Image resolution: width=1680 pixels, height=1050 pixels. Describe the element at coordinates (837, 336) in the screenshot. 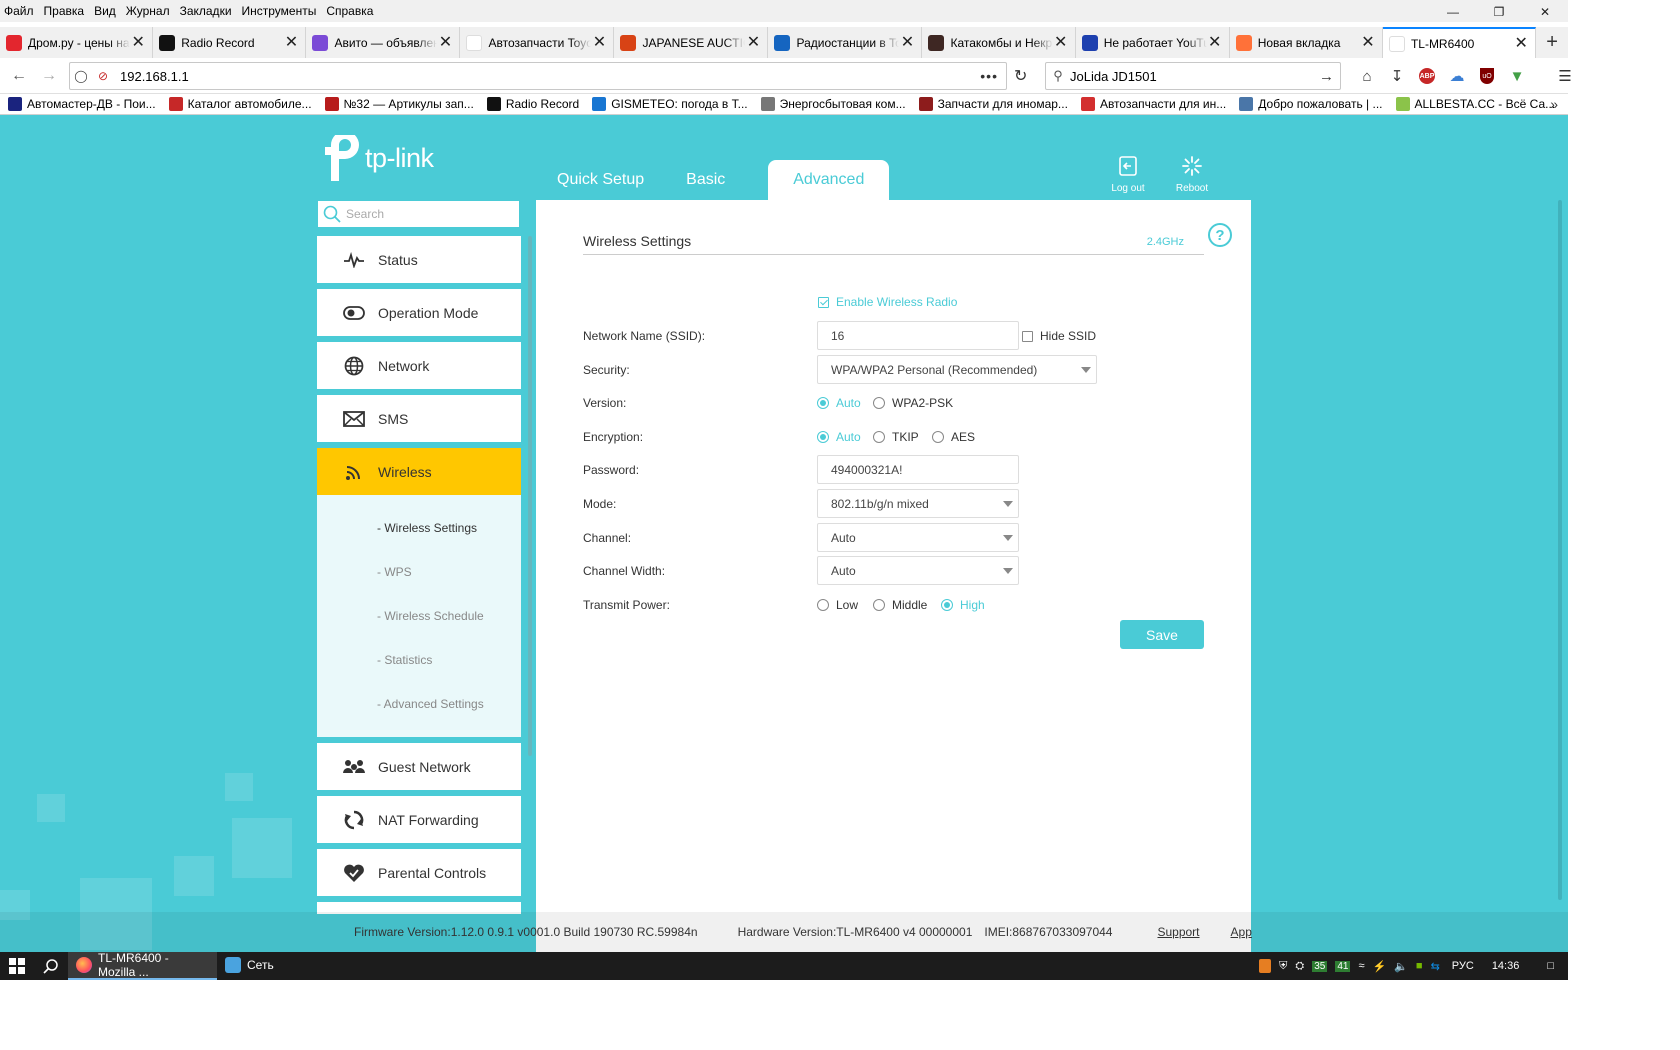

I see `ssid-value: 16` at that location.